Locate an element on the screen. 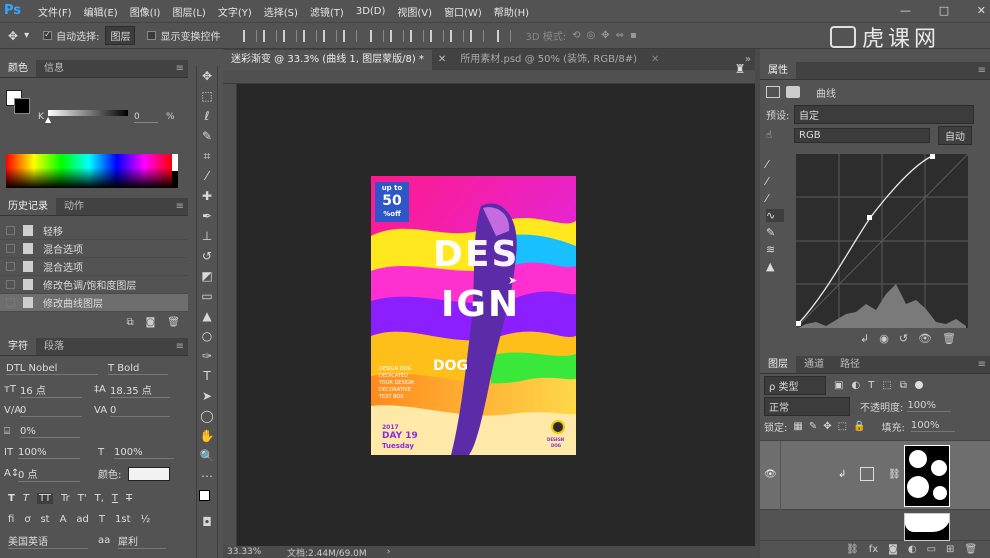 The image size is (990, 558). opacity-field: 100% is located at coordinates (929, 406).